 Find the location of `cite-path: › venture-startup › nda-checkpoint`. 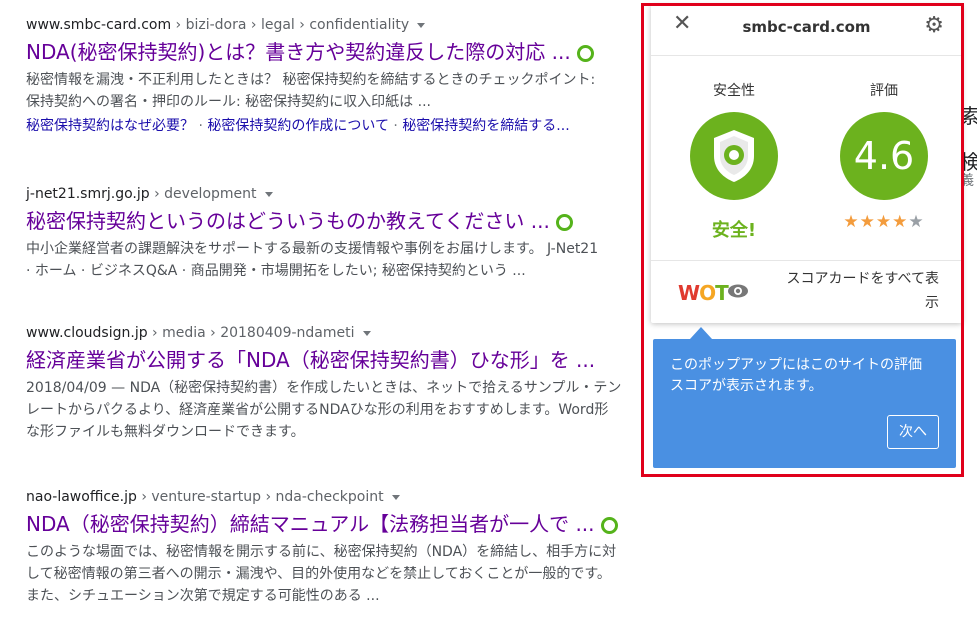

cite-path: › venture-startup › nda-checkpoint is located at coordinates (260, 497).